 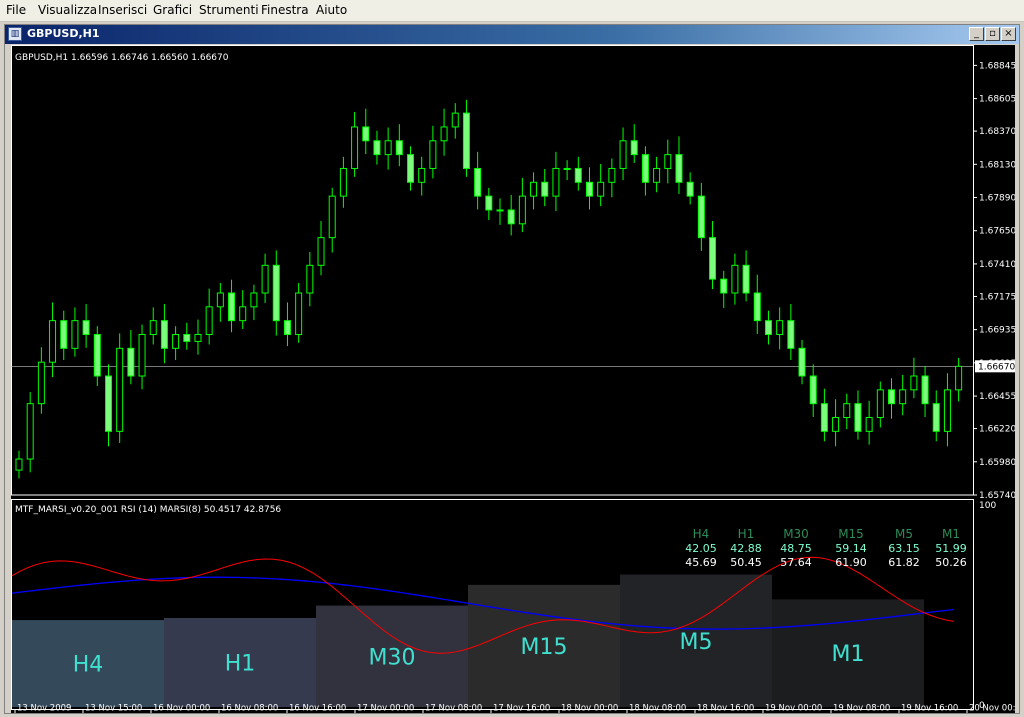 I want to click on tf-rsi-value: 42.88, so click(x=746, y=548).